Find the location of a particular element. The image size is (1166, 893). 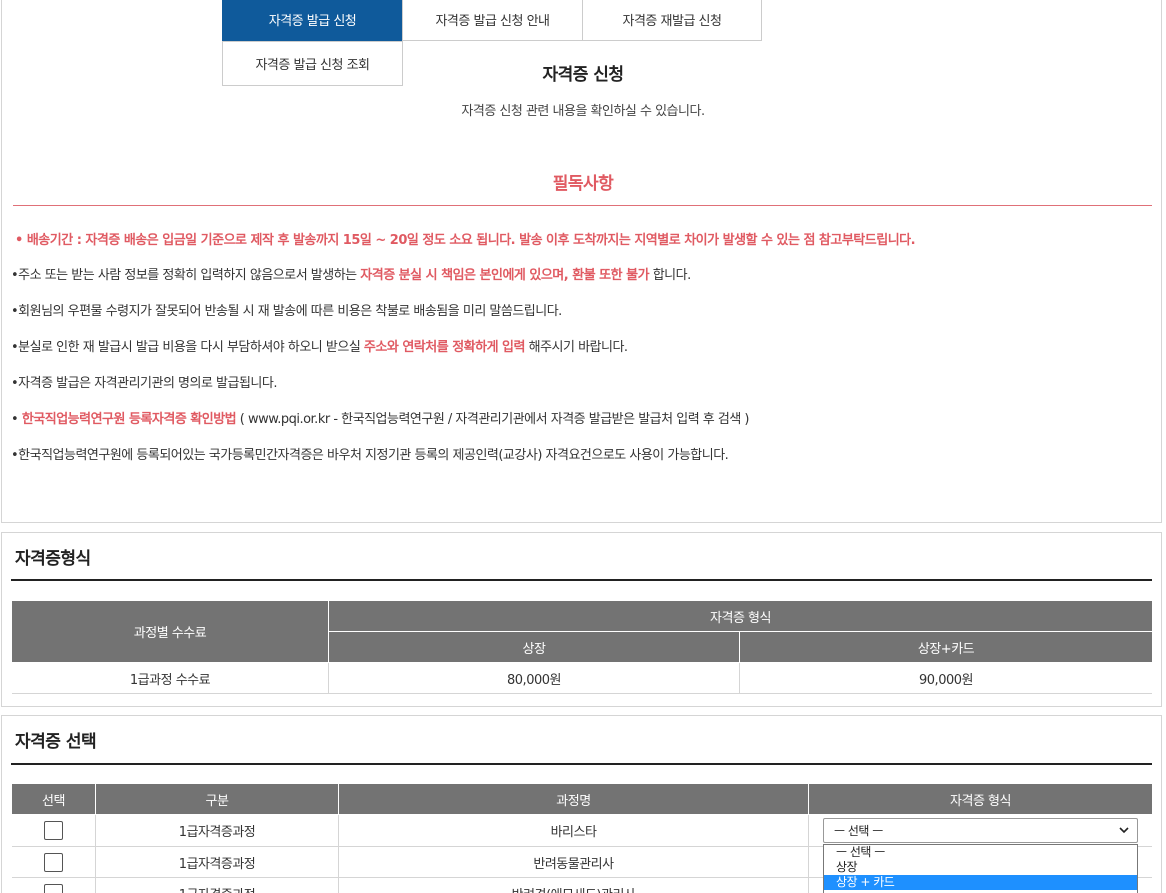

page-title: 자격증 신청 is located at coordinates (583, 75).